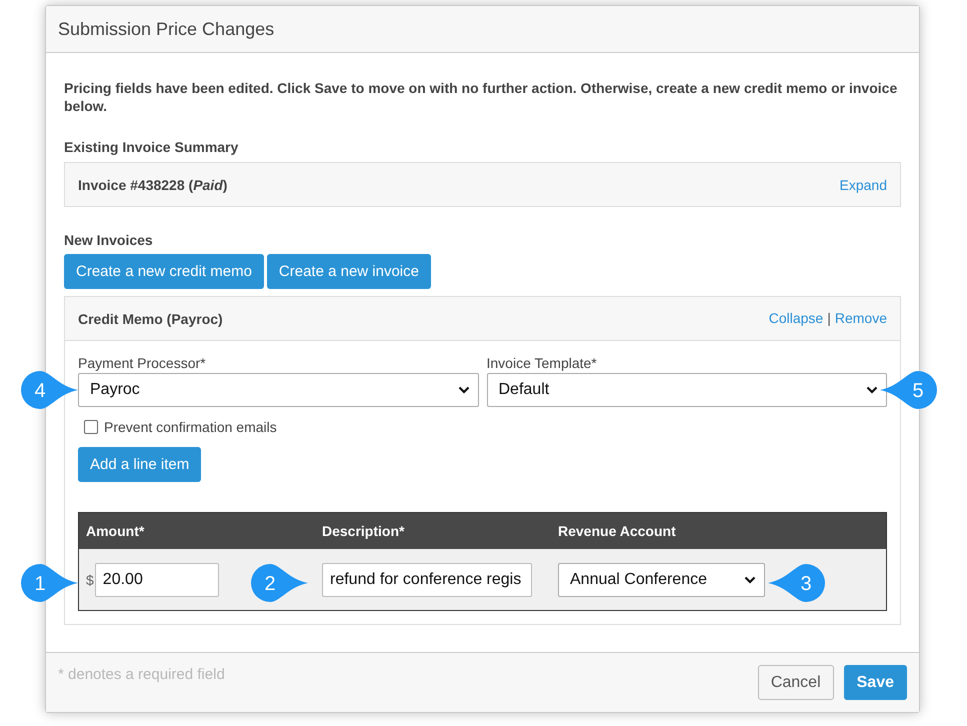  What do you see at coordinates (90, 580) in the screenshot?
I see `currency-symbol: $` at bounding box center [90, 580].